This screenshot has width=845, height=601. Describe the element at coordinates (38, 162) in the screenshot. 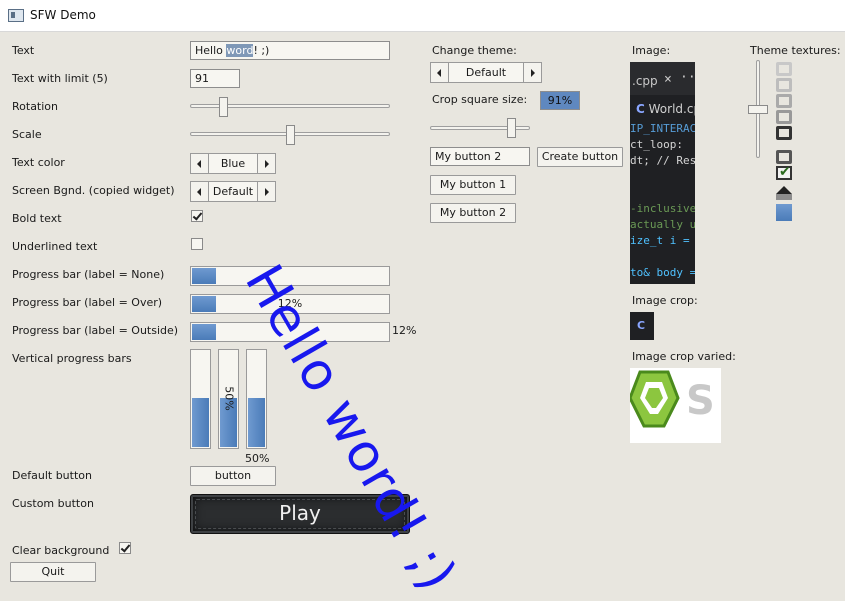

I see `label-text-color: Text color` at that location.